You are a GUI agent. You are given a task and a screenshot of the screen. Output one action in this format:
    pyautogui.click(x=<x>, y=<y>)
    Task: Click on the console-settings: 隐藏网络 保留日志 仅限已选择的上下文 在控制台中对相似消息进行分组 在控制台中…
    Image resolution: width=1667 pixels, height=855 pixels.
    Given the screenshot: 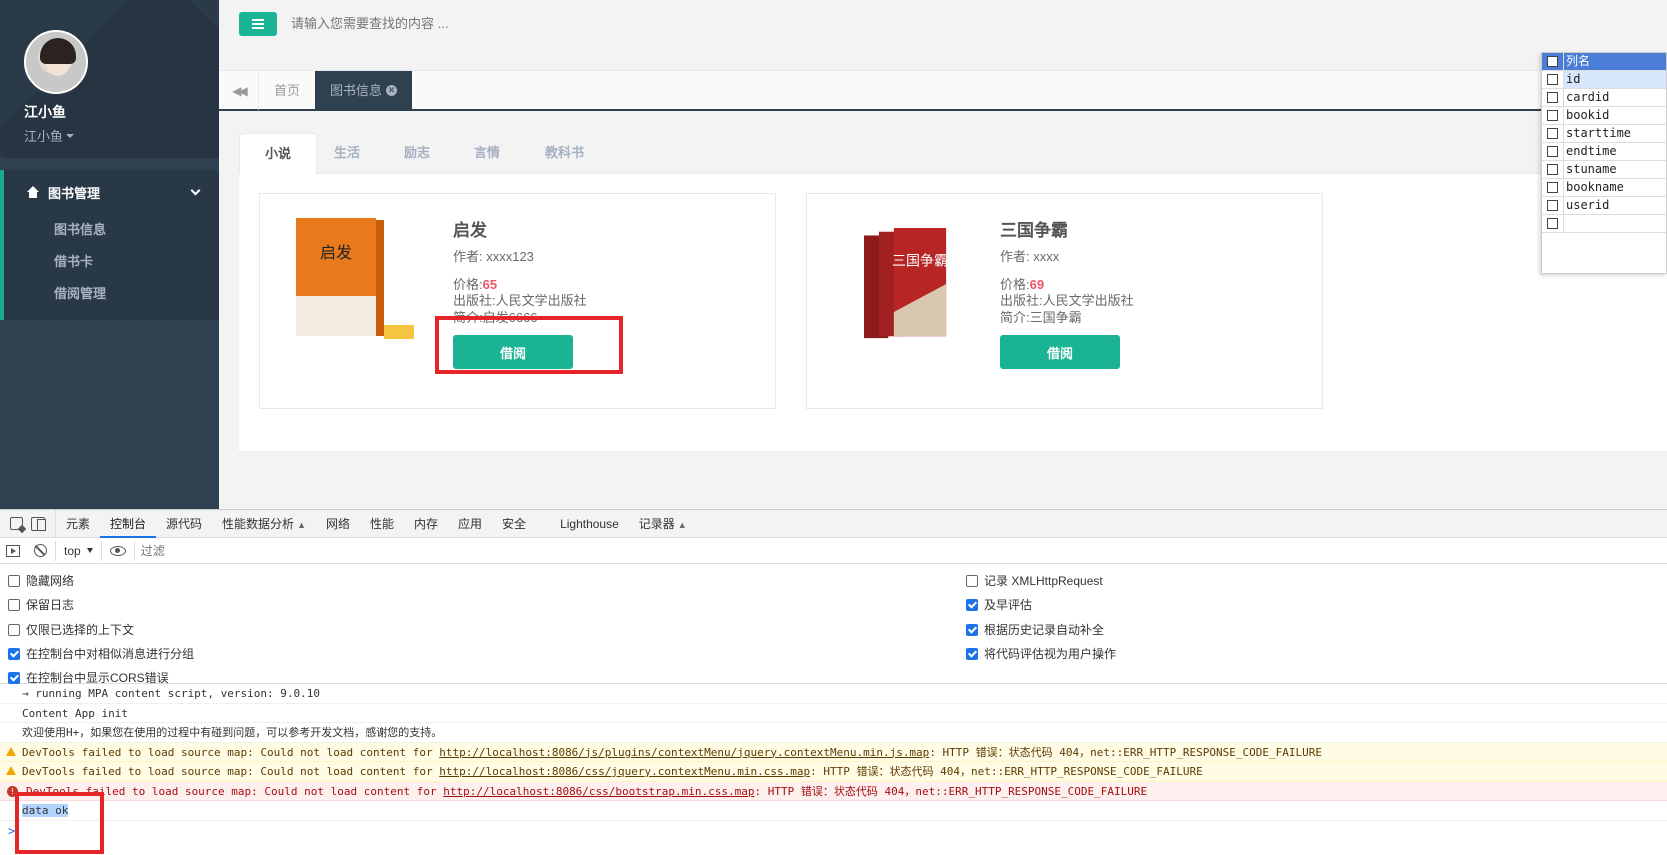 What is the action you would take?
    pyautogui.click(x=833, y=624)
    